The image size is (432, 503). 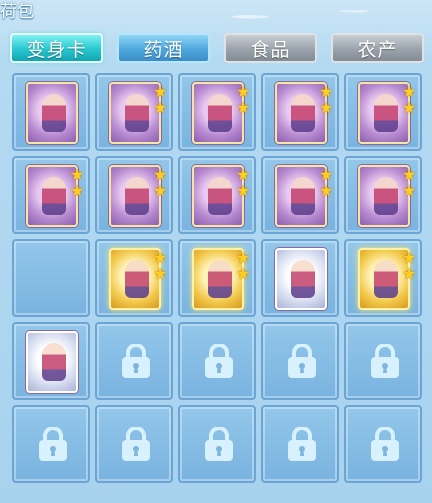 I want to click on tab-medicine-wine: 药酒, so click(x=163, y=48).